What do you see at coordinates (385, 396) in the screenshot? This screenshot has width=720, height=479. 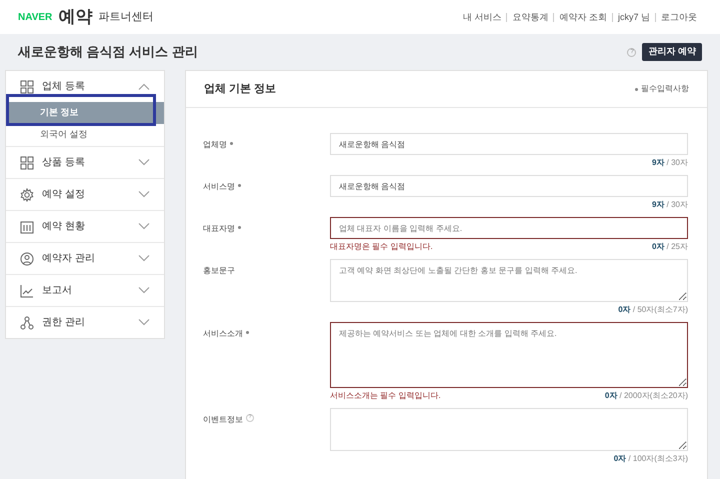 I see `error-message: 서비스소개는 필수 입력입니다.` at bounding box center [385, 396].